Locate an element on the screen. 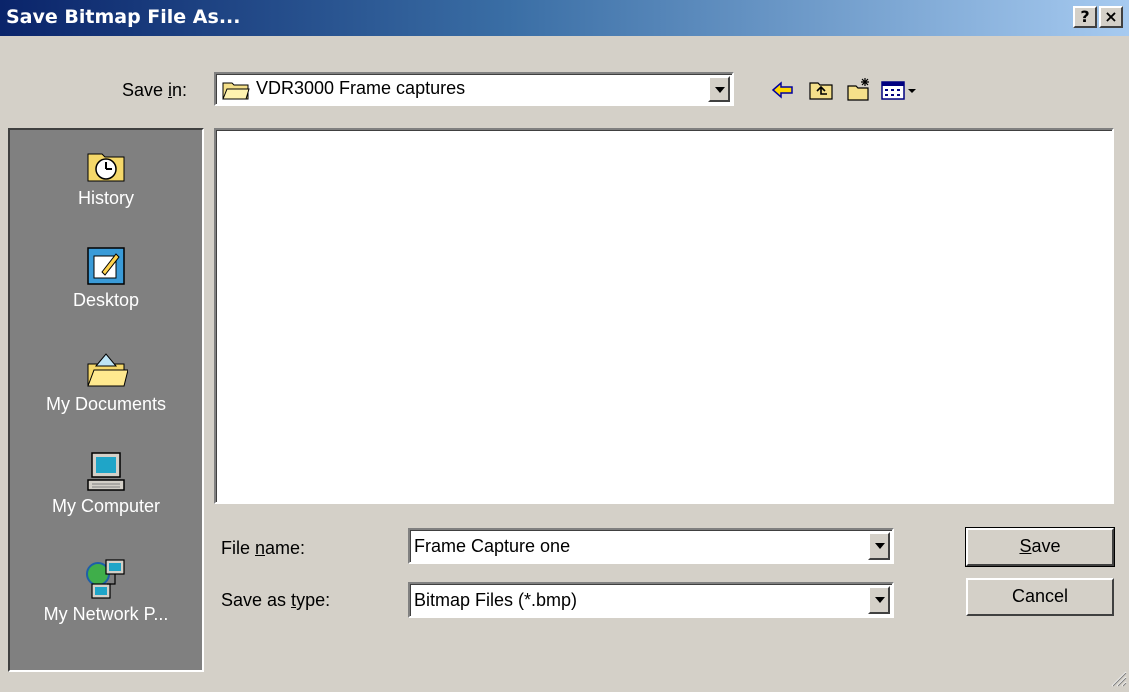  folder-icon is located at coordinates (236, 92).